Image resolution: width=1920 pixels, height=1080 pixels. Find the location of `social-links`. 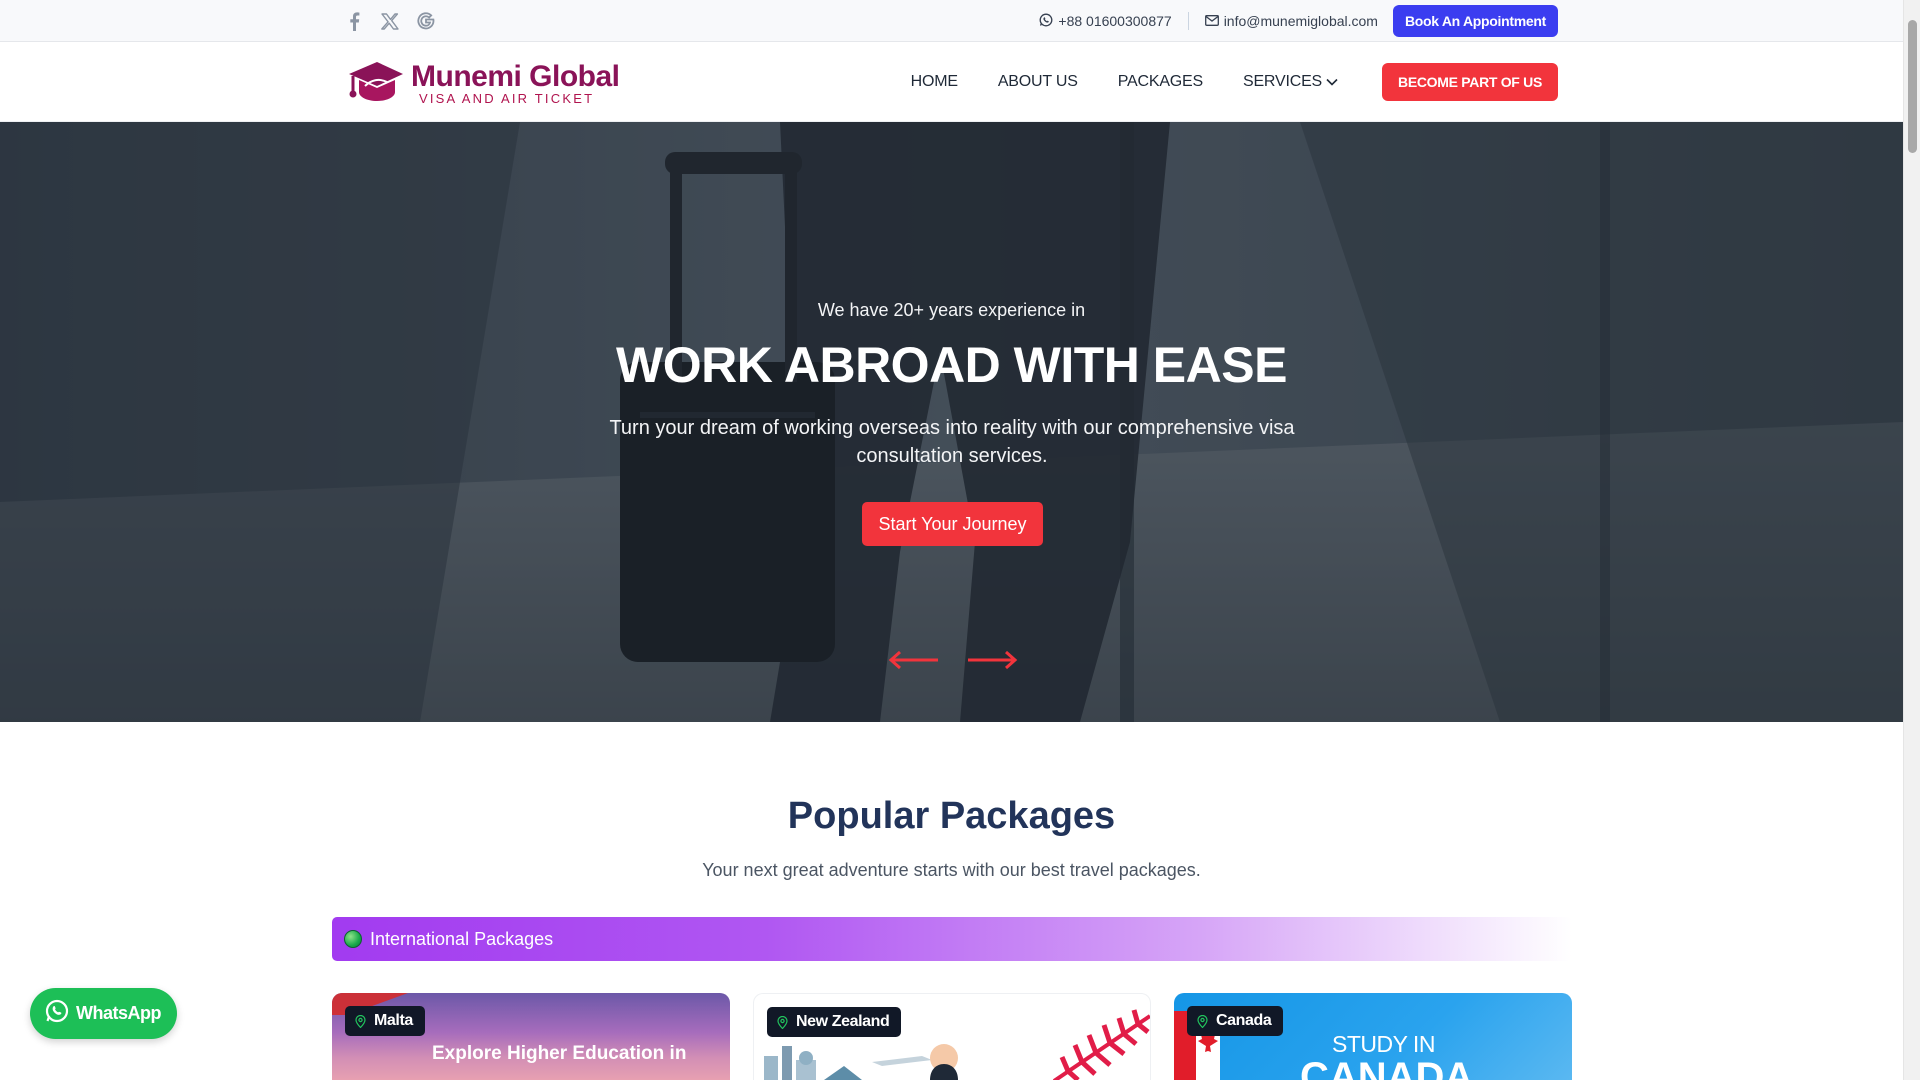

social-links is located at coordinates (390, 21).